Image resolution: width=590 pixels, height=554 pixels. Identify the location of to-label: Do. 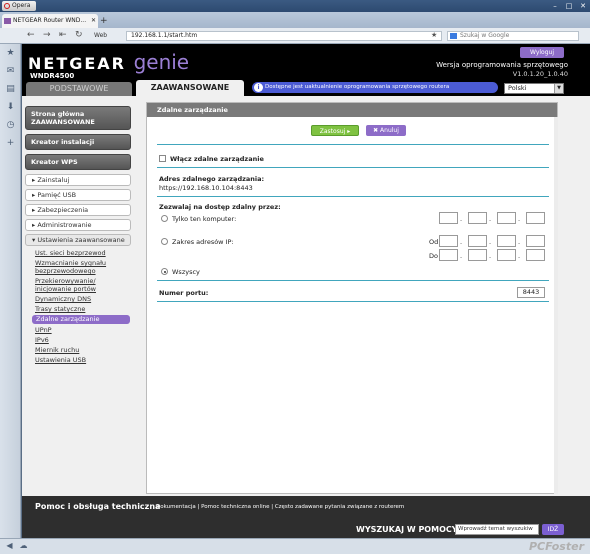
(433, 256).